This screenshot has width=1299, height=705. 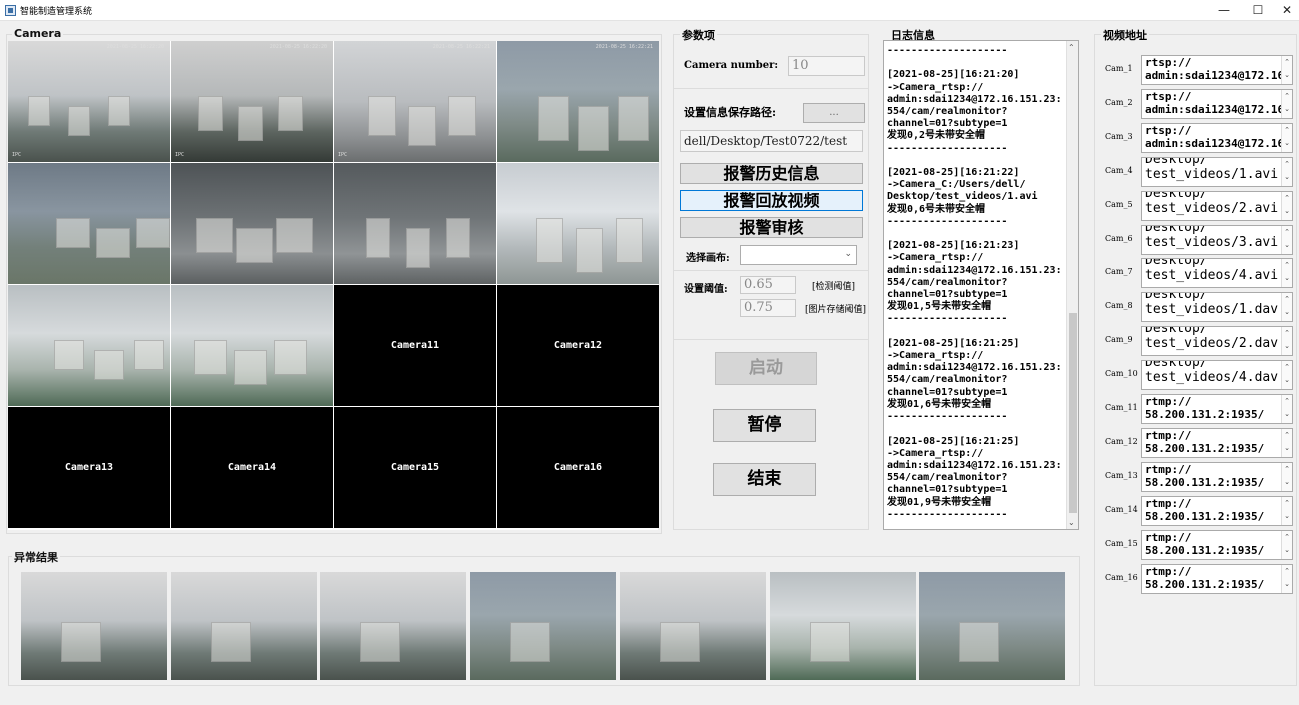 I want to click on camera-number-field: 10, so click(x=826, y=66).